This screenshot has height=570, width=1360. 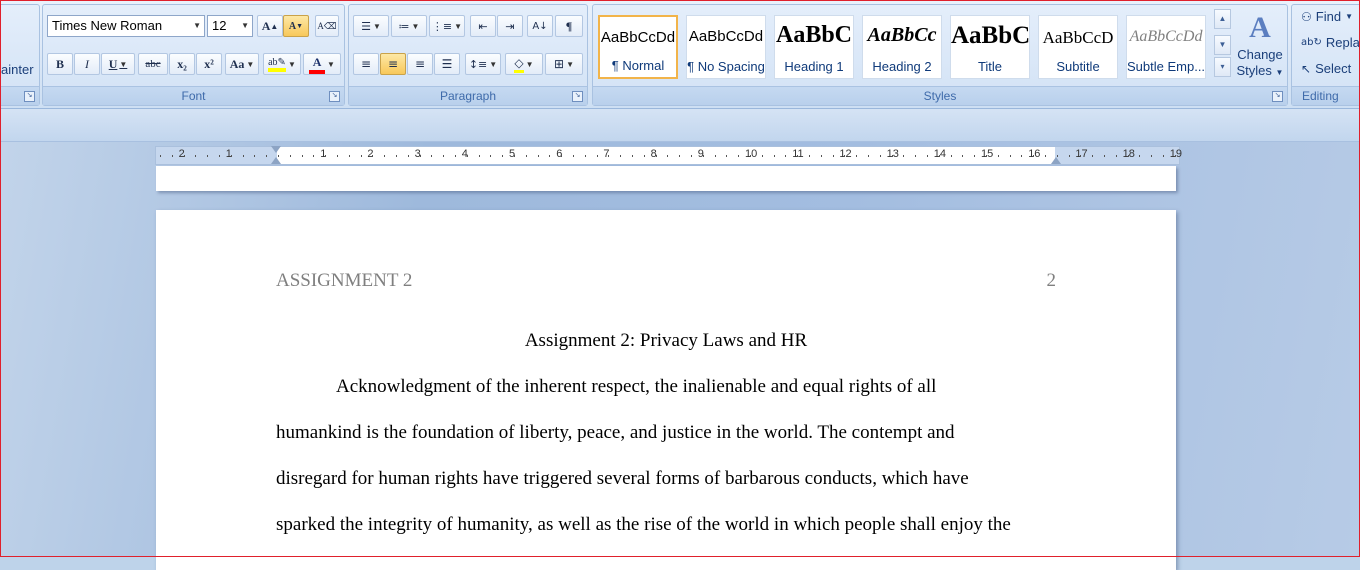 What do you see at coordinates (902, 47) in the screenshot?
I see `style-heading-2: AaBbCc Heading 2` at bounding box center [902, 47].